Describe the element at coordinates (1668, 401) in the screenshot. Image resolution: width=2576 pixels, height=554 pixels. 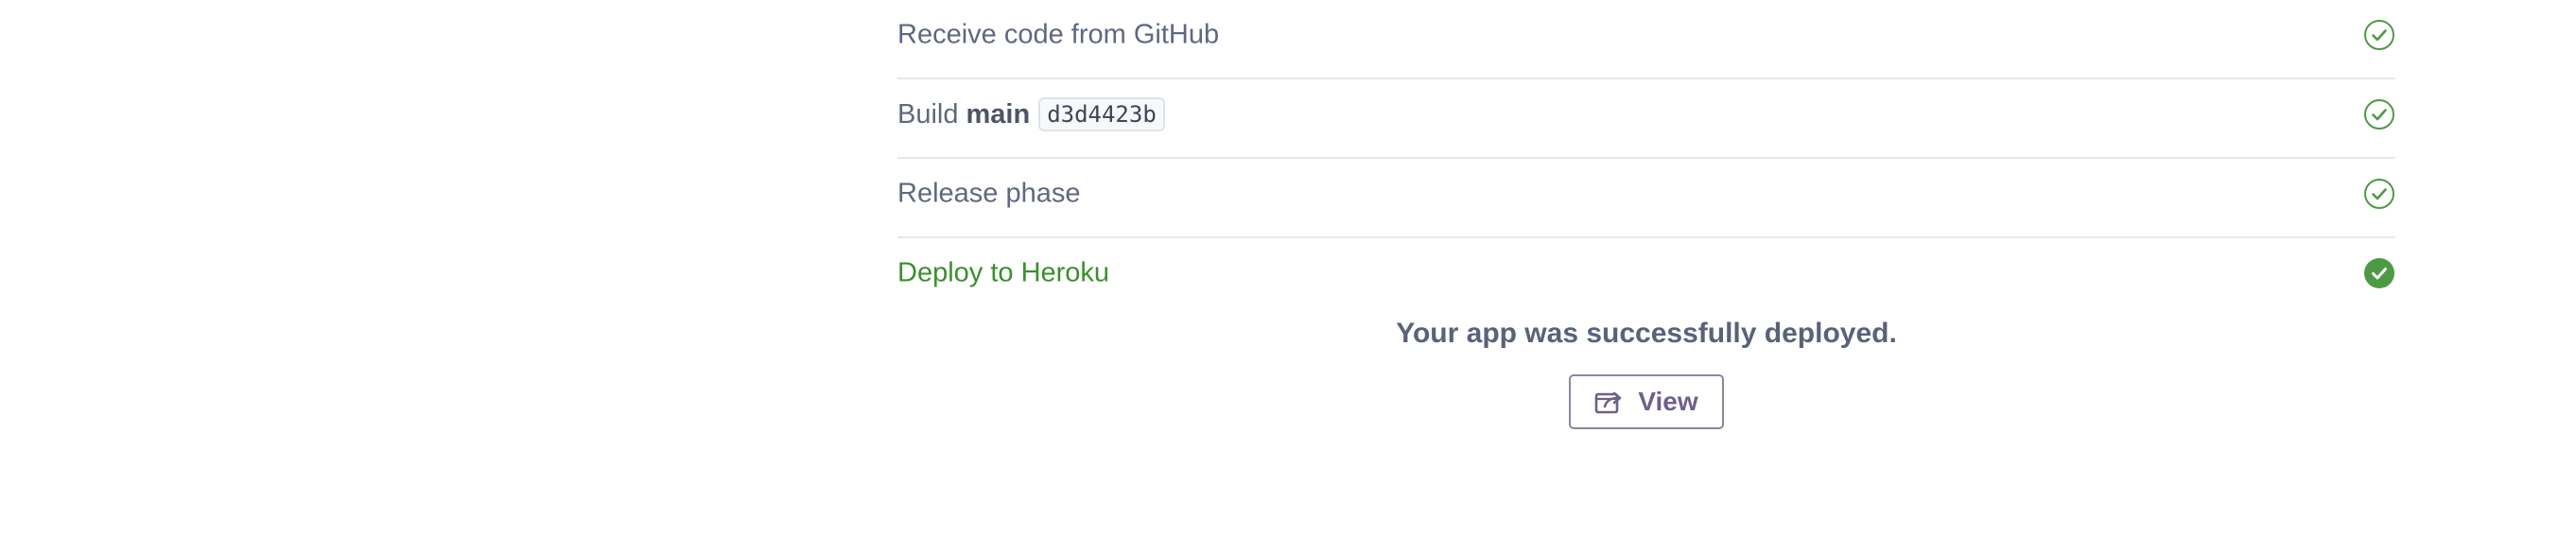
I see `view-button-label: View` at that location.